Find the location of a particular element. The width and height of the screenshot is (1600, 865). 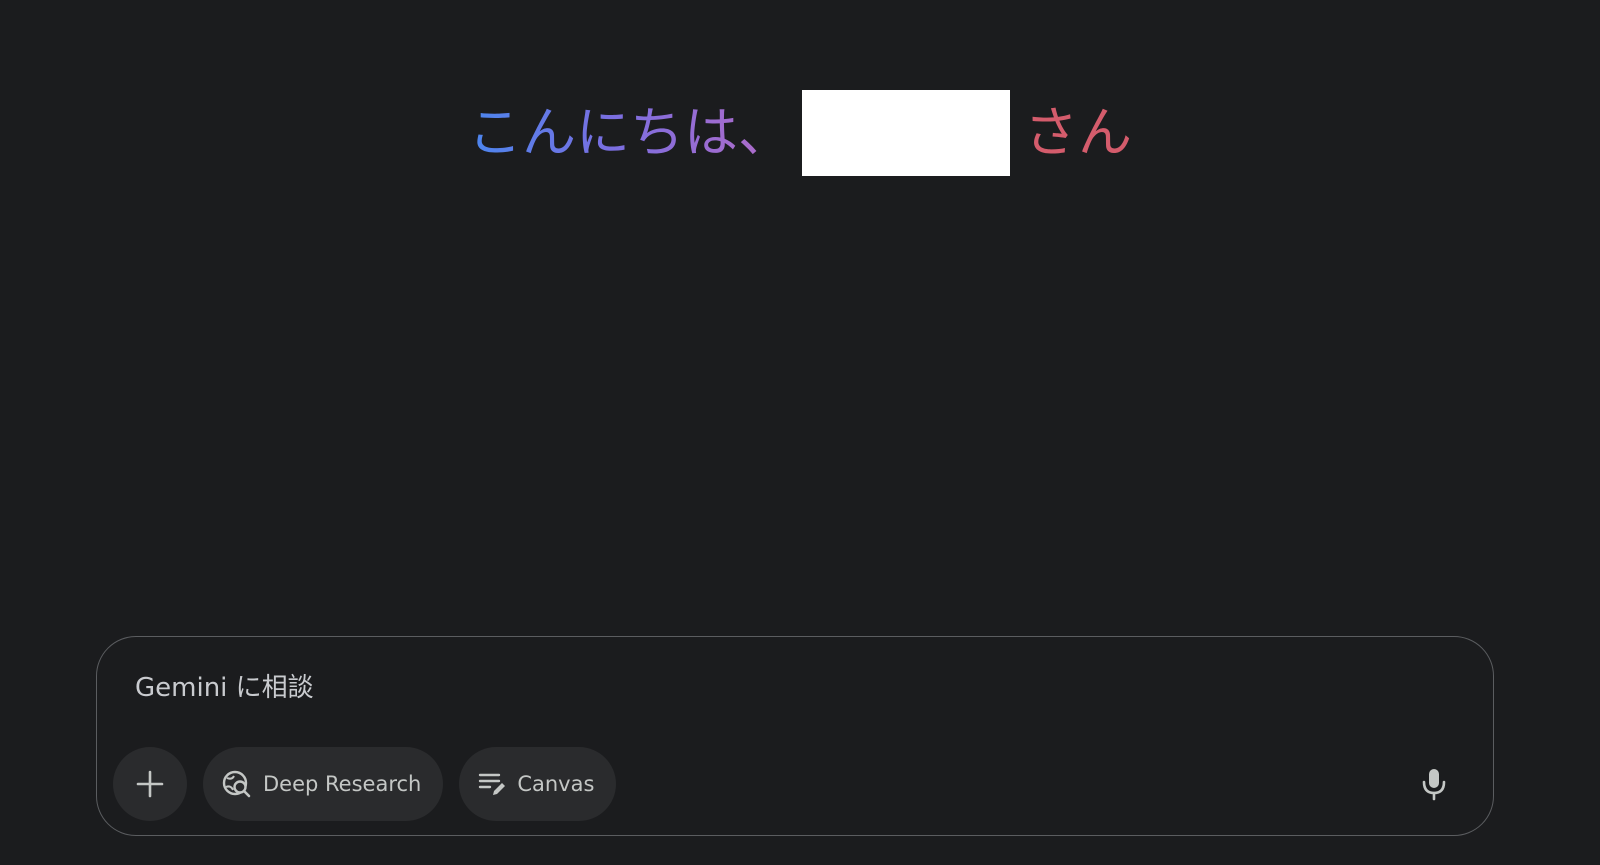

canvas-button: Canvas is located at coordinates (538, 784).